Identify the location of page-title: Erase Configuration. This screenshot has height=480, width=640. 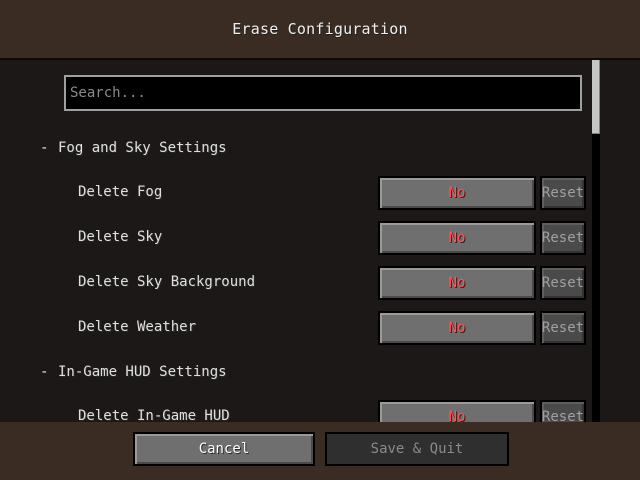
(320, 29).